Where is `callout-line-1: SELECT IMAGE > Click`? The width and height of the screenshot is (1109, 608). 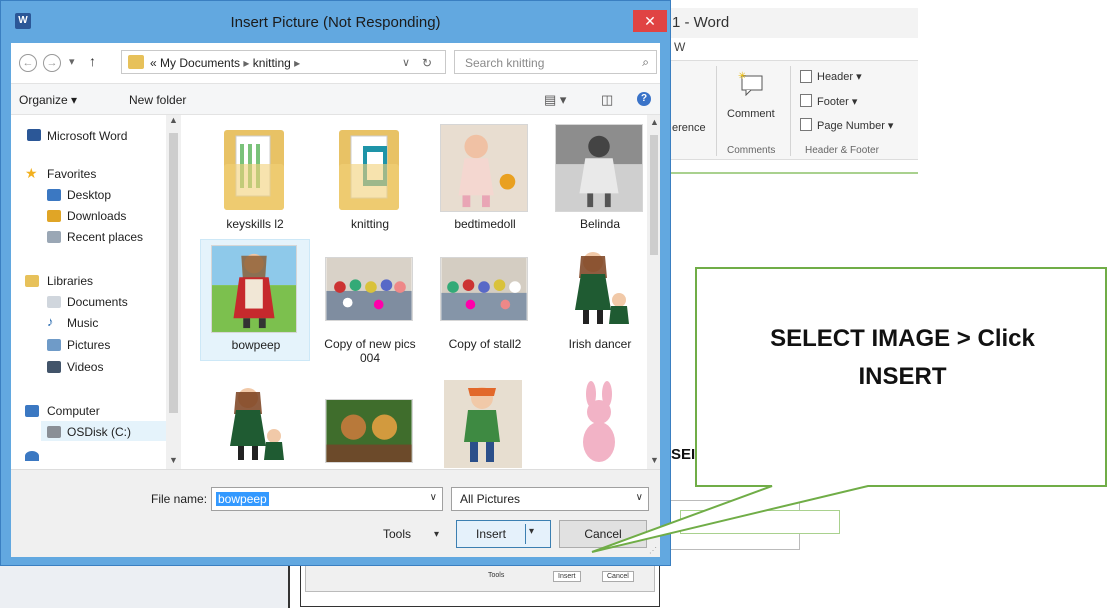 callout-line-1: SELECT IMAGE > Click is located at coordinates (902, 338).